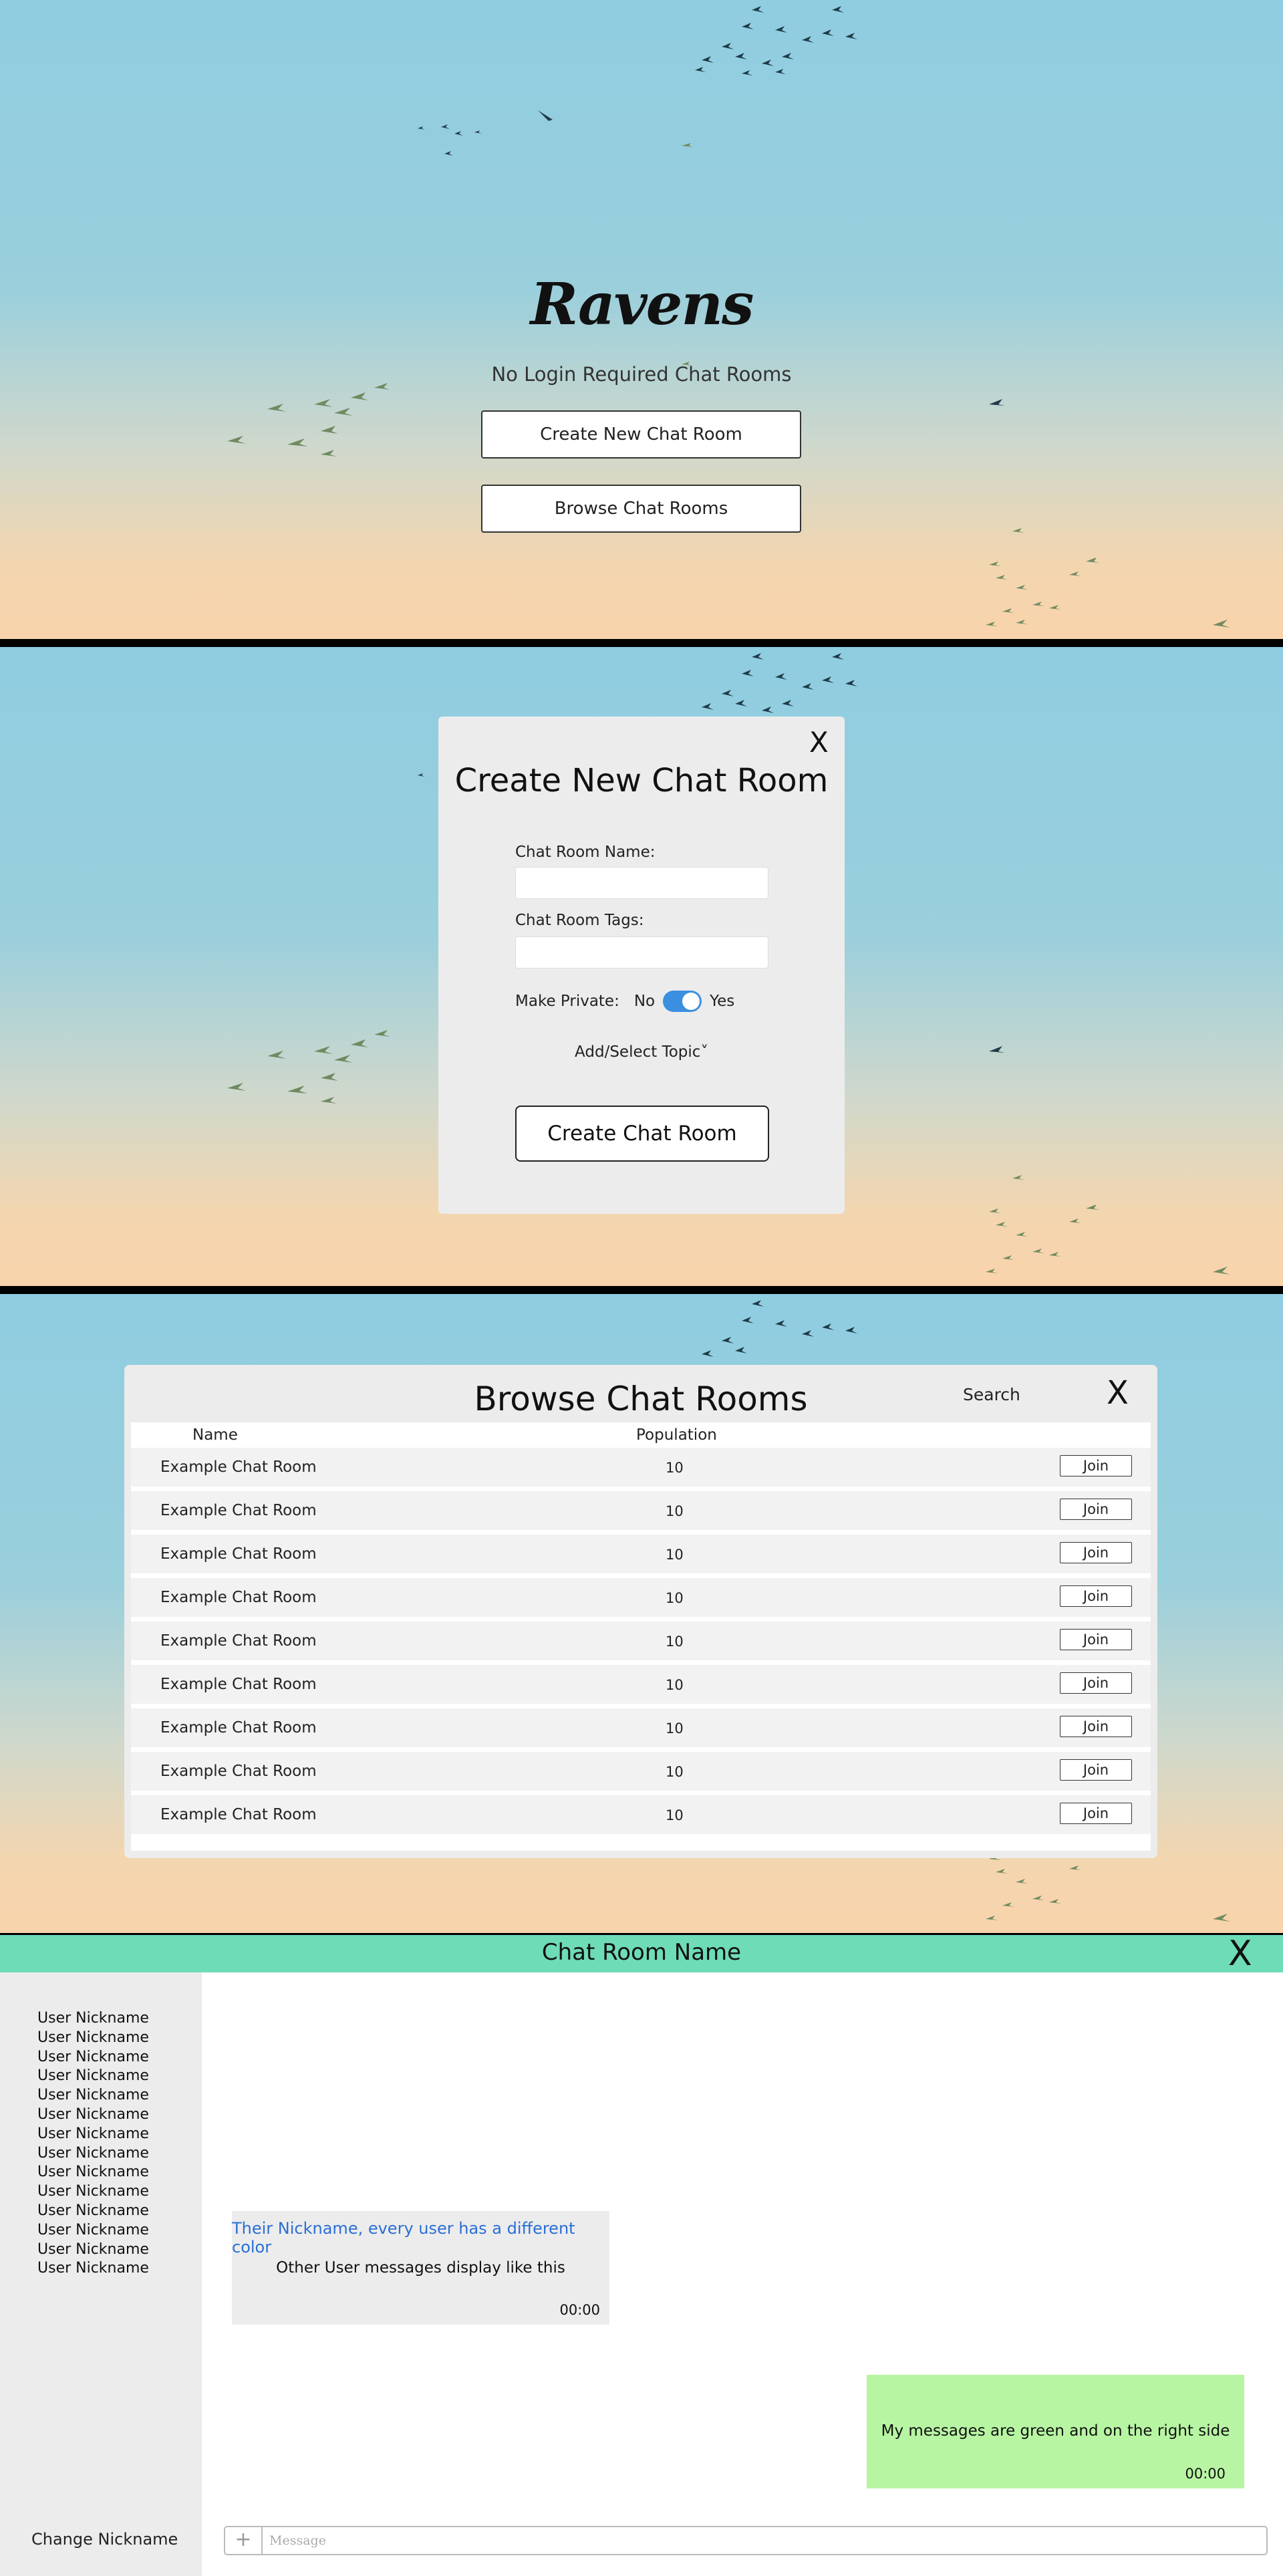 The height and width of the screenshot is (2576, 1283). What do you see at coordinates (641, 781) in the screenshot?
I see `modal-title: Create New Chat Room` at bounding box center [641, 781].